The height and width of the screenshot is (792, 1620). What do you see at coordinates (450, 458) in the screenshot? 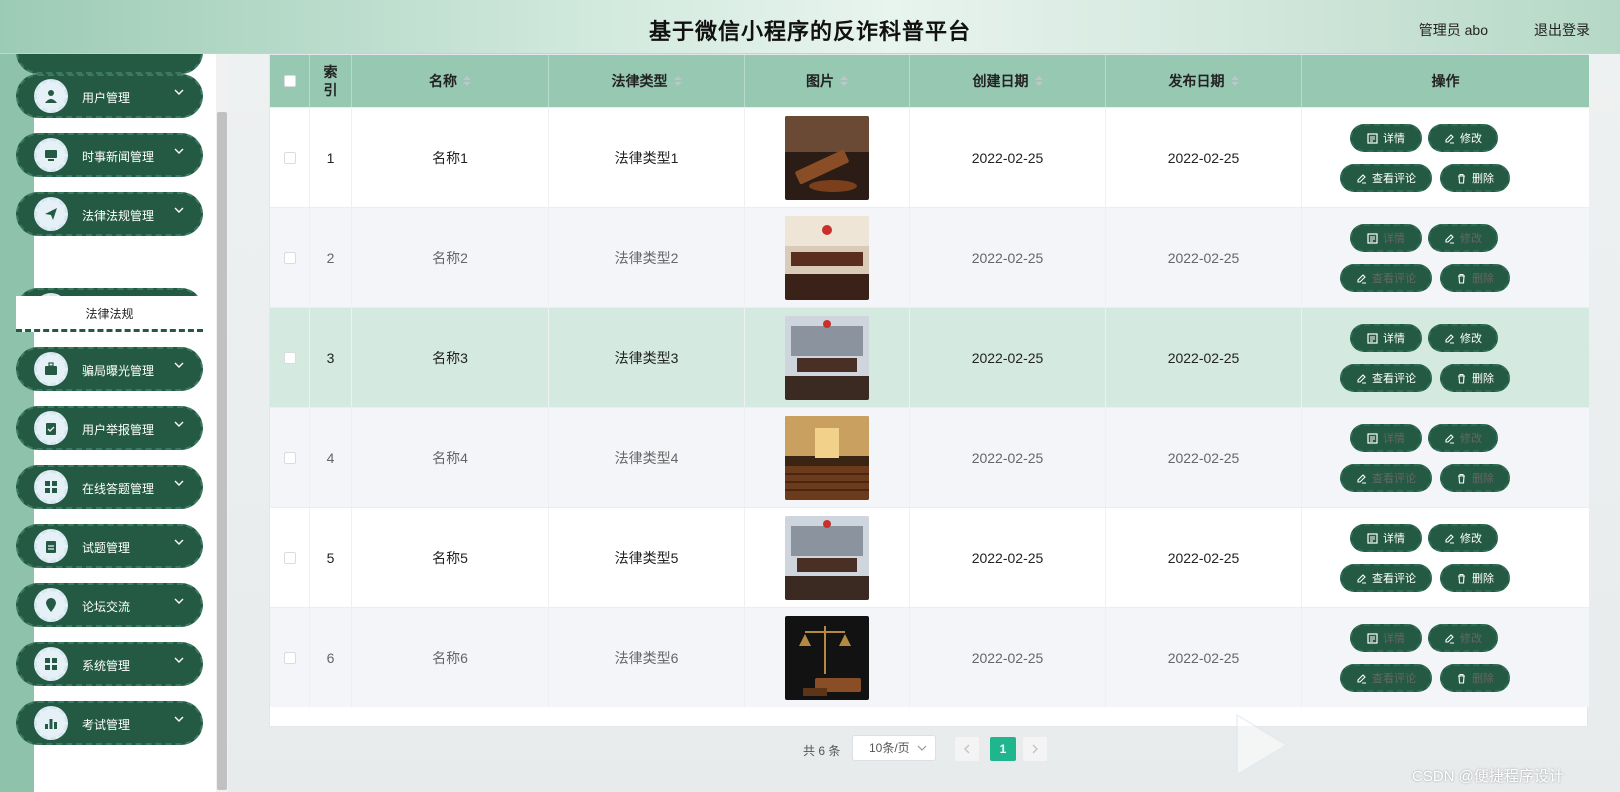
I see `row-name: 名称4` at bounding box center [450, 458].